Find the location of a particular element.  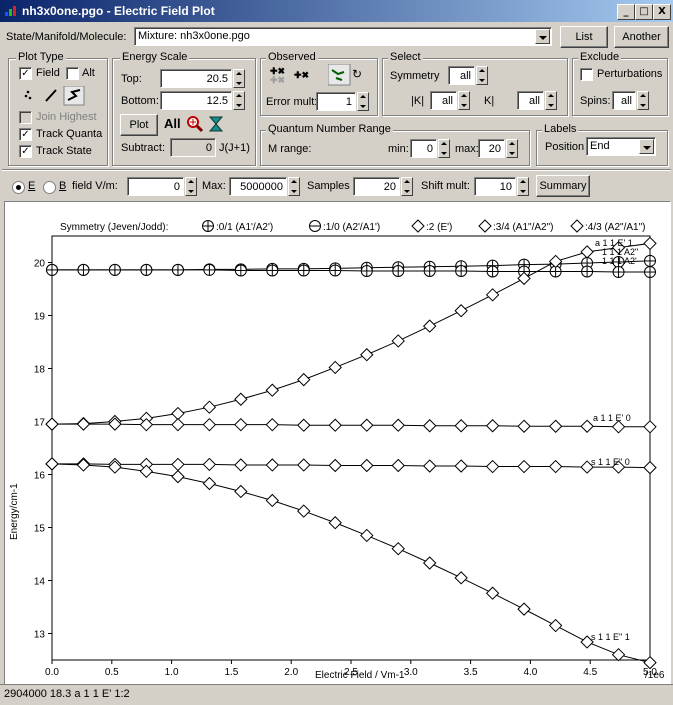

subtract-input: 0 is located at coordinates (193, 147).